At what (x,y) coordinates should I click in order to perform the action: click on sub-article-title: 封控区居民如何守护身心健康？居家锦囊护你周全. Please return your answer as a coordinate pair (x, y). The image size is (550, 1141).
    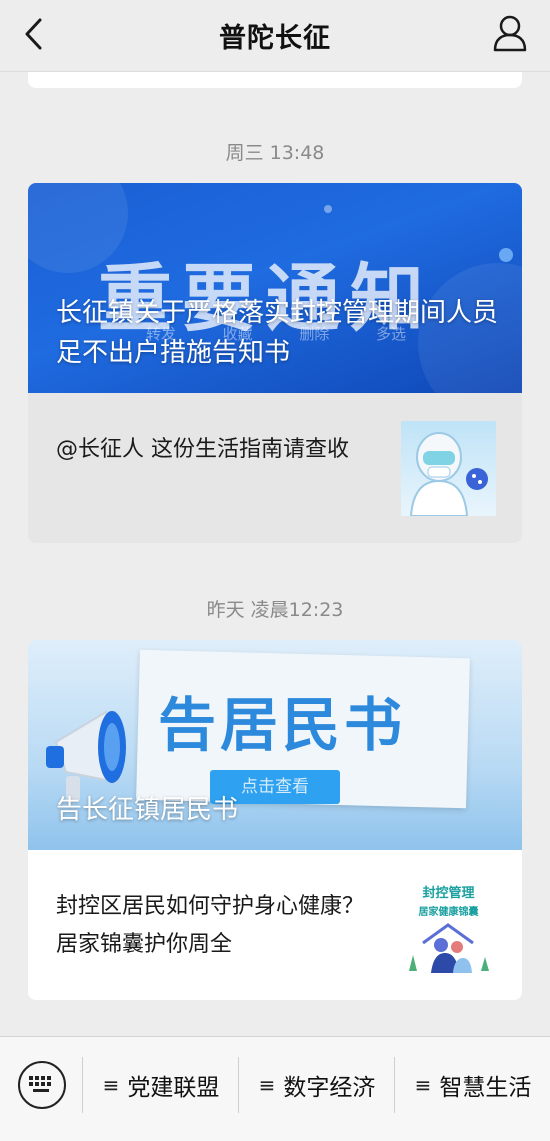
    Looking at the image, I should click on (210, 925).